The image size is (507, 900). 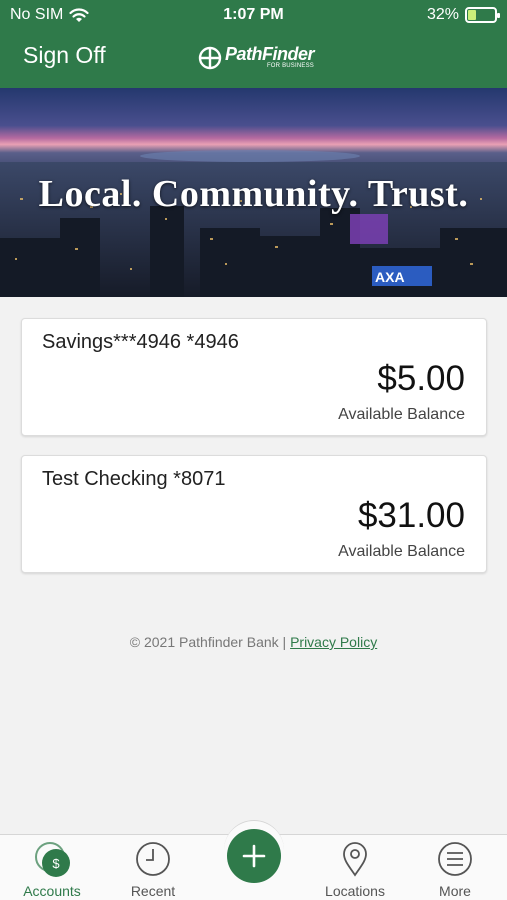 I want to click on status-bar: No SIM 1:07 PM 32%, so click(x=253, y=15).